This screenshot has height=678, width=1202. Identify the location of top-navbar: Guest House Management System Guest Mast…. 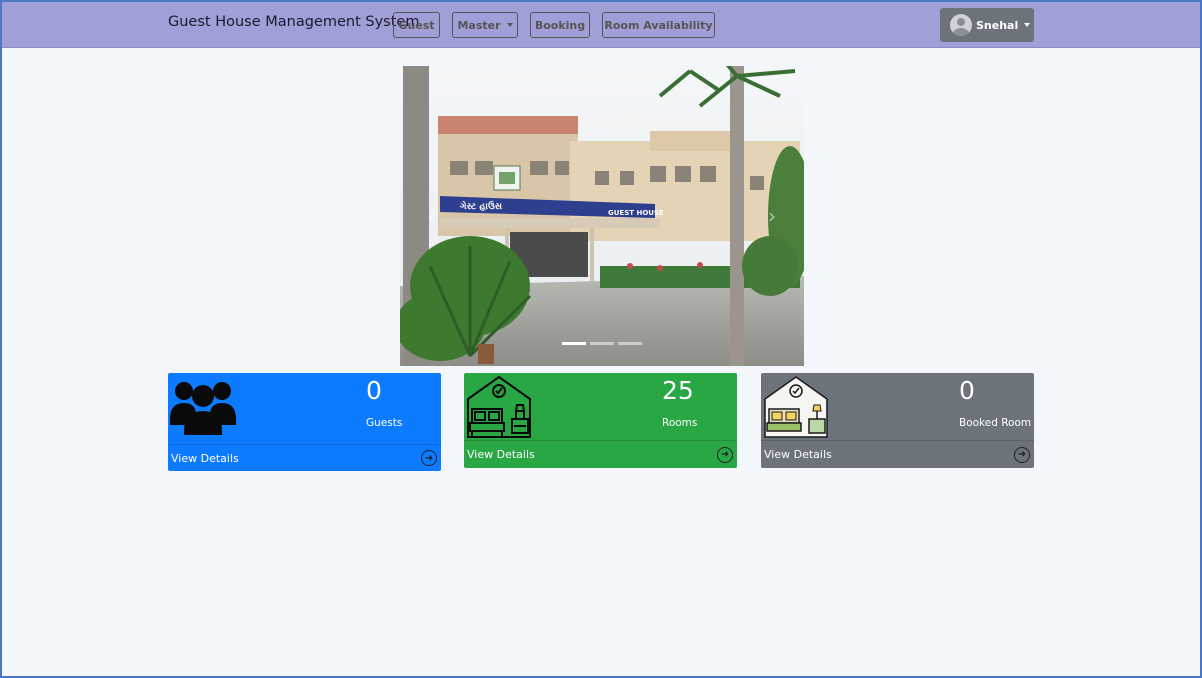
(601, 24).